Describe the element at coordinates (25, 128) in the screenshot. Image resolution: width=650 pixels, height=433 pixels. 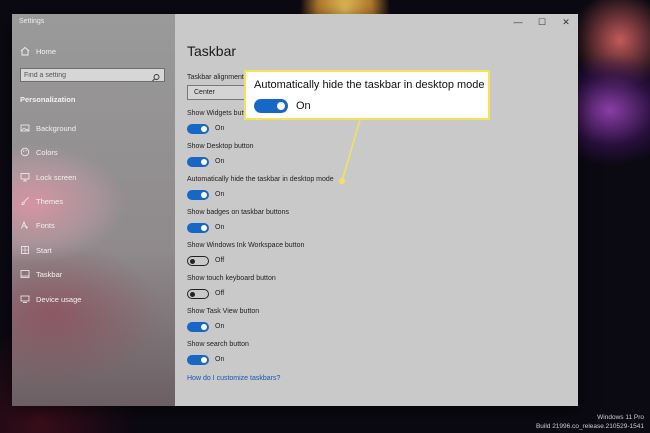
I see `picture-icon` at that location.